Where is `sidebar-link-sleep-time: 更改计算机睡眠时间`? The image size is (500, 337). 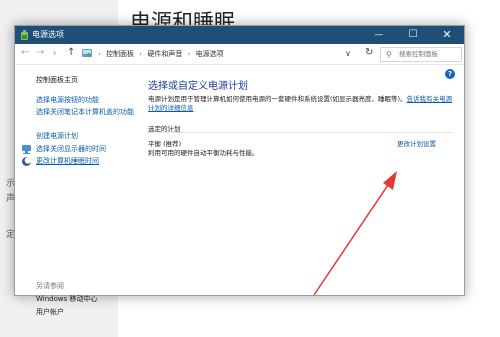 sidebar-link-sleep-time: 更改计算机睡眠时间 is located at coordinates (67, 161).